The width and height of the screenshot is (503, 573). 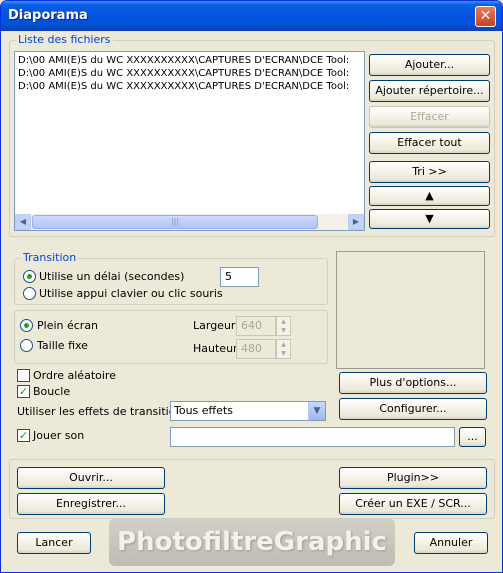 I want to click on effects-select-value: Tous effets, so click(x=203, y=410).